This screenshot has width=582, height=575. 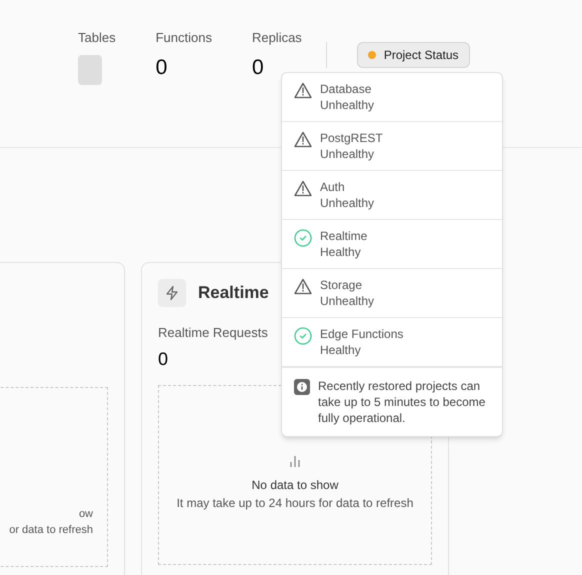 What do you see at coordinates (346, 89) in the screenshot?
I see `service-name: Database` at bounding box center [346, 89].